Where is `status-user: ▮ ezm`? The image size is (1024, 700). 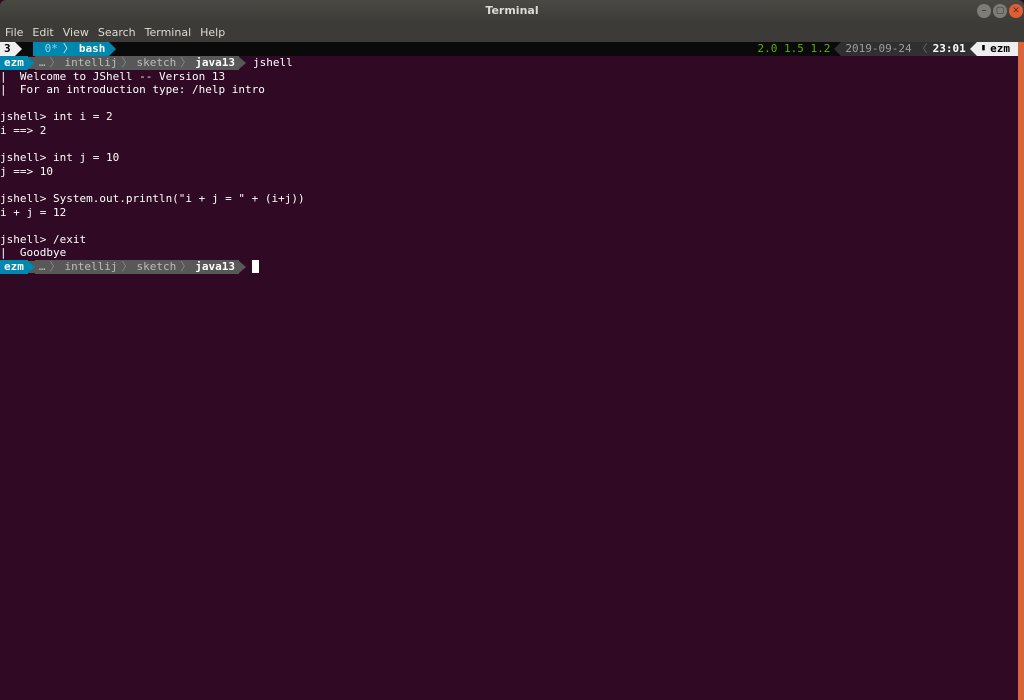
status-user: ▮ ezm is located at coordinates (997, 49).